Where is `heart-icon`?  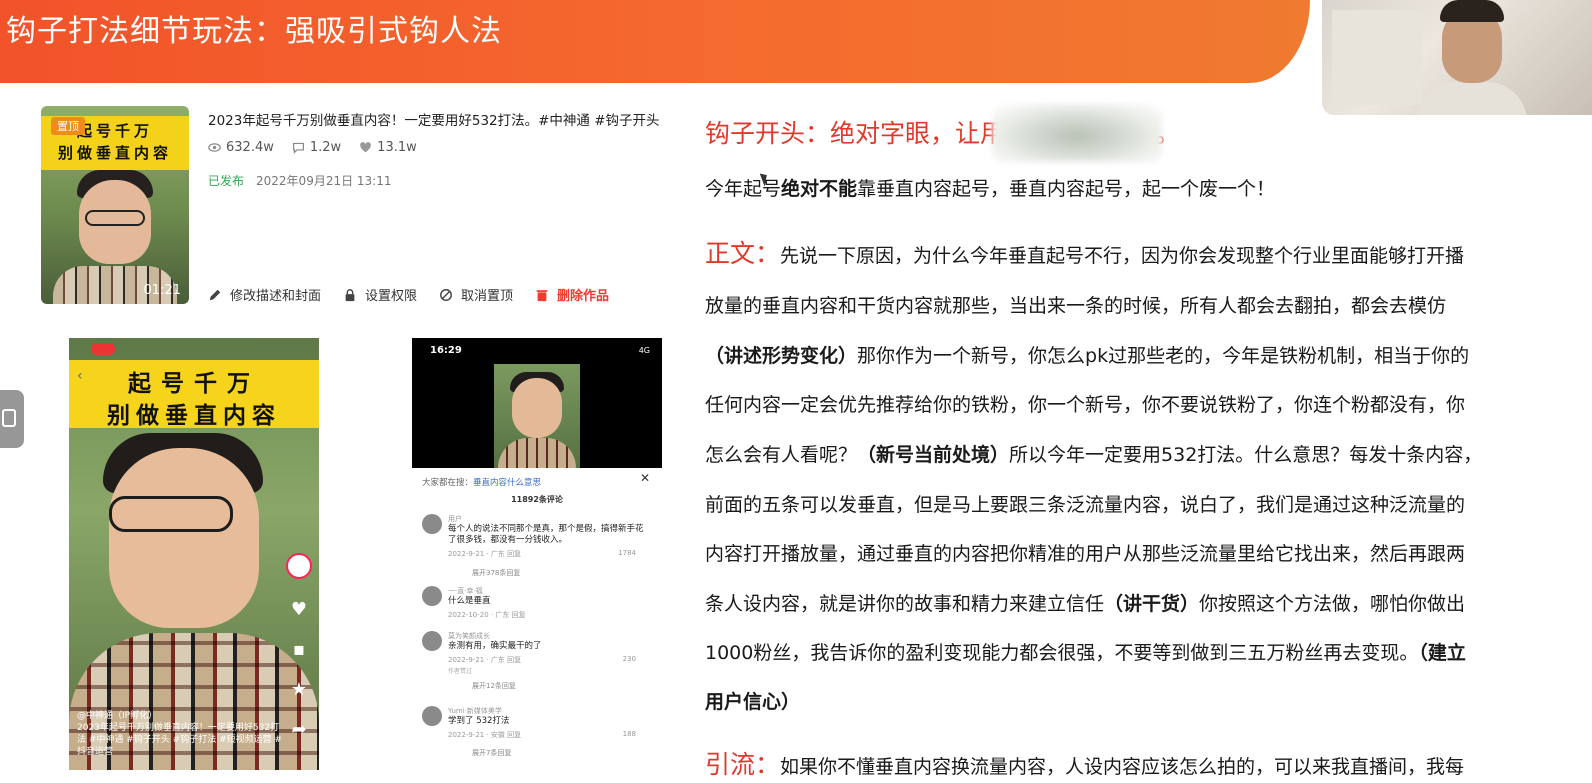
heart-icon is located at coordinates (366, 147).